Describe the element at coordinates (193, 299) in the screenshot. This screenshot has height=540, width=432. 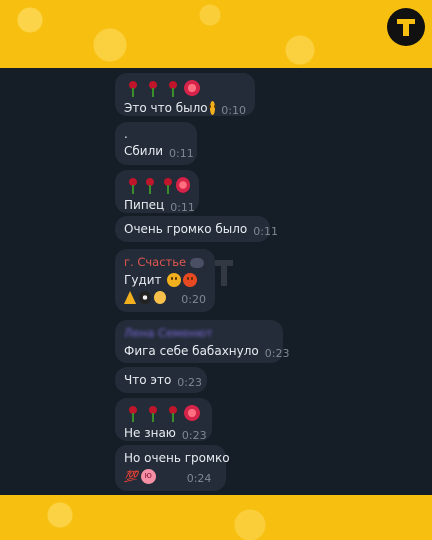
I see `message-time: 0:20` at that location.